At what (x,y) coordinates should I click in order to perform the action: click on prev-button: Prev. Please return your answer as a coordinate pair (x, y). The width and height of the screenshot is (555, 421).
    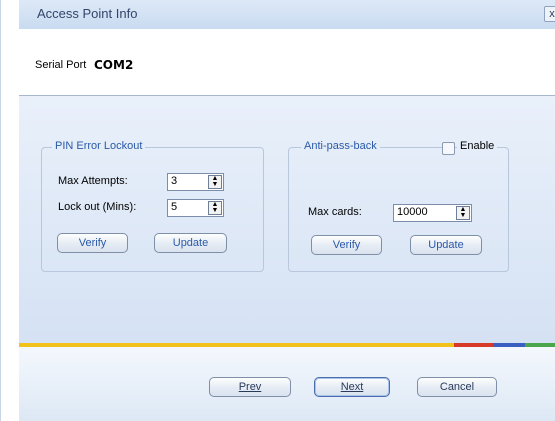
    Looking at the image, I should click on (250, 387).